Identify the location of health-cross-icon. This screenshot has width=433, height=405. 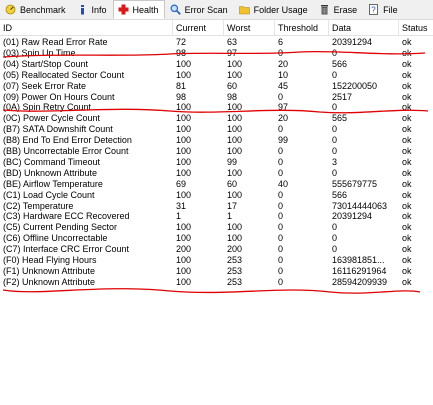
(123, 9).